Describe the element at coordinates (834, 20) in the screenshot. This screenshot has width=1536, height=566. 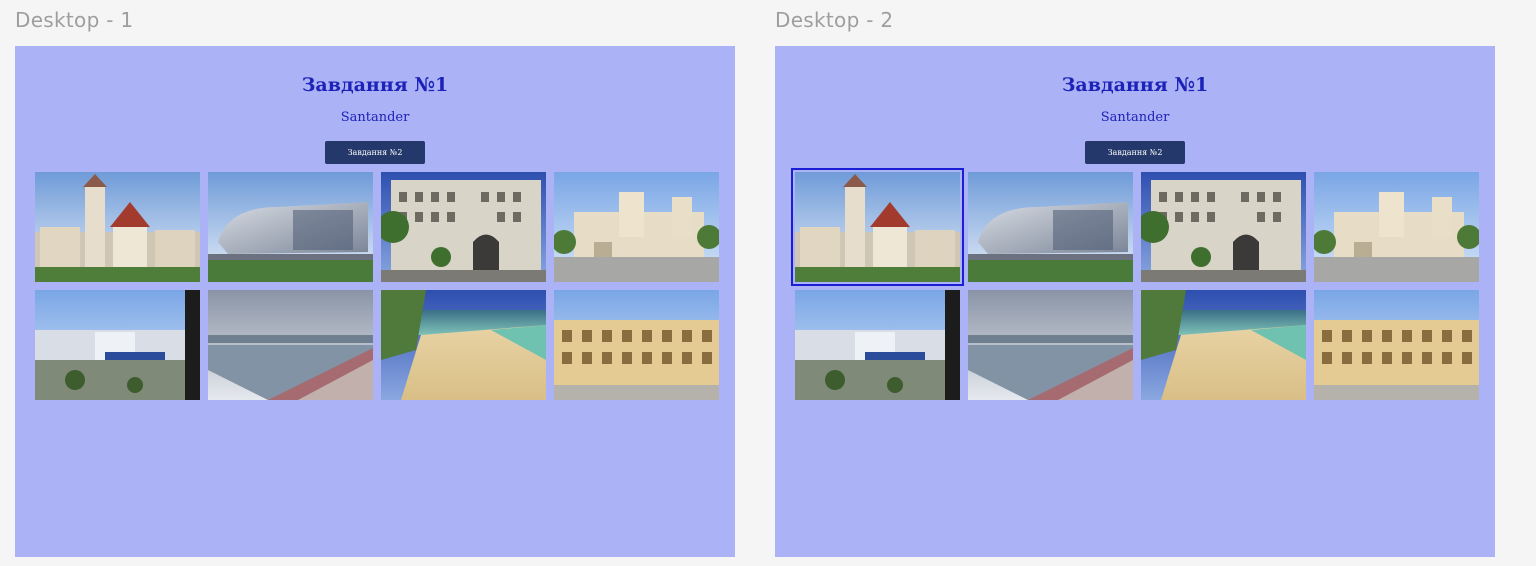
I see `frame-label-desktop-2: Desktop - 2` at that location.